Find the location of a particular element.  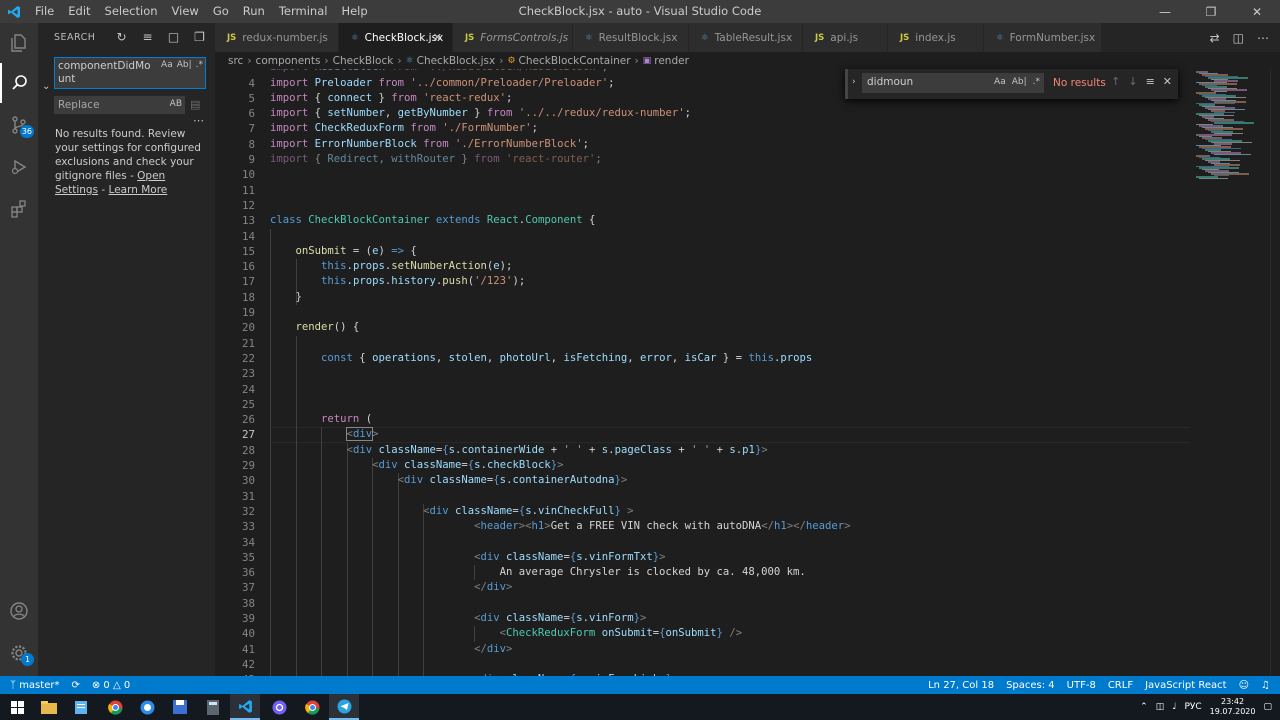

line-number: 25 is located at coordinates (248, 404).